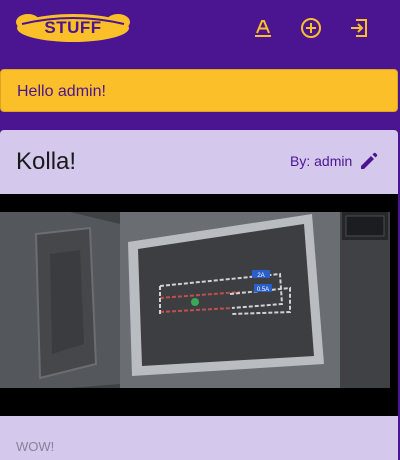  What do you see at coordinates (61, 91) in the screenshot?
I see `welcome-text: Hello admin!` at bounding box center [61, 91].